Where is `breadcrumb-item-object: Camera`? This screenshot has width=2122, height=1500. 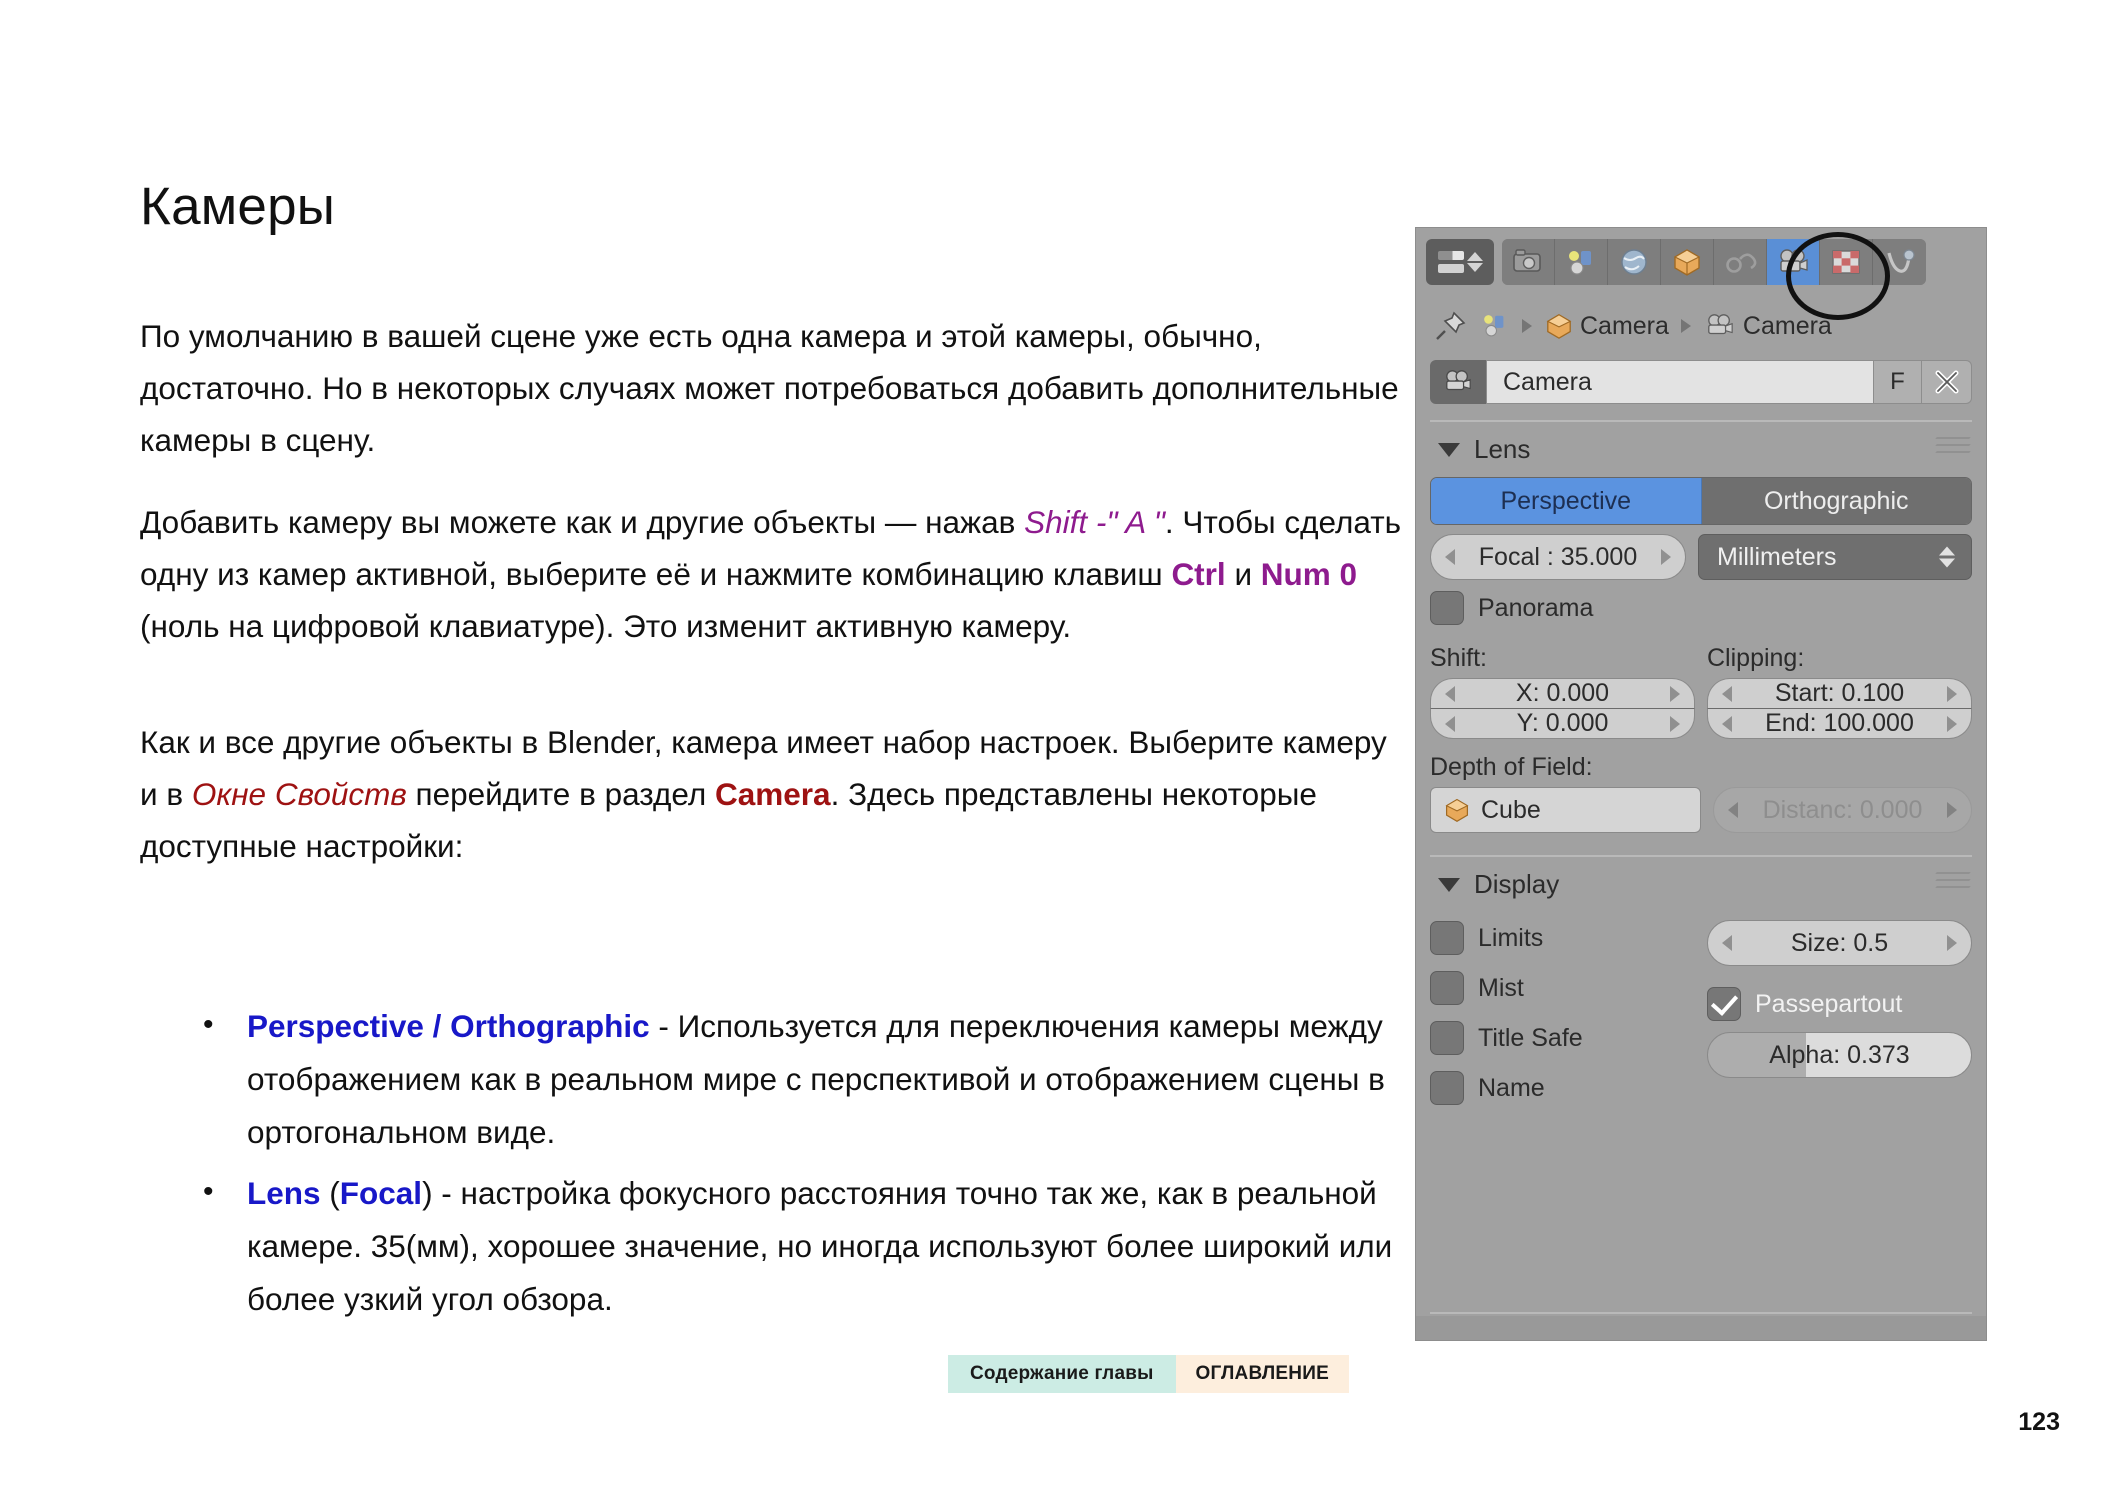 breadcrumb-item-object: Camera is located at coordinates (1606, 326).